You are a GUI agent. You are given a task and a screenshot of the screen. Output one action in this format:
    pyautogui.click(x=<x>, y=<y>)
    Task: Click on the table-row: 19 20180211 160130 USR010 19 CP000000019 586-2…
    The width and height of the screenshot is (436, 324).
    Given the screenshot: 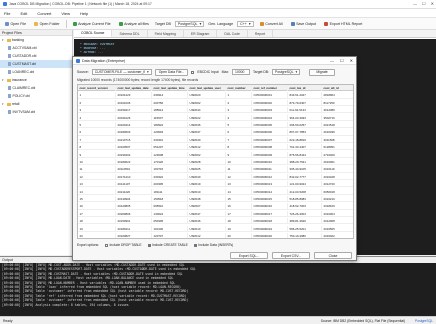 What is the action you would take?
    pyautogui.click(x=215, y=228)
    